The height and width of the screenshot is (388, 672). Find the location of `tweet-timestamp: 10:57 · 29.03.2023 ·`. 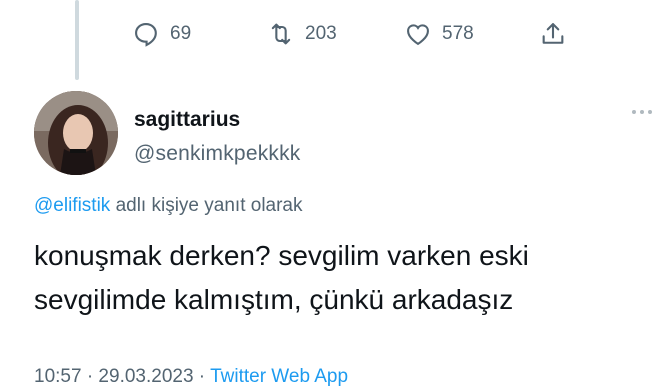

tweet-timestamp: 10:57 · 29.03.2023 · is located at coordinates (122, 376).